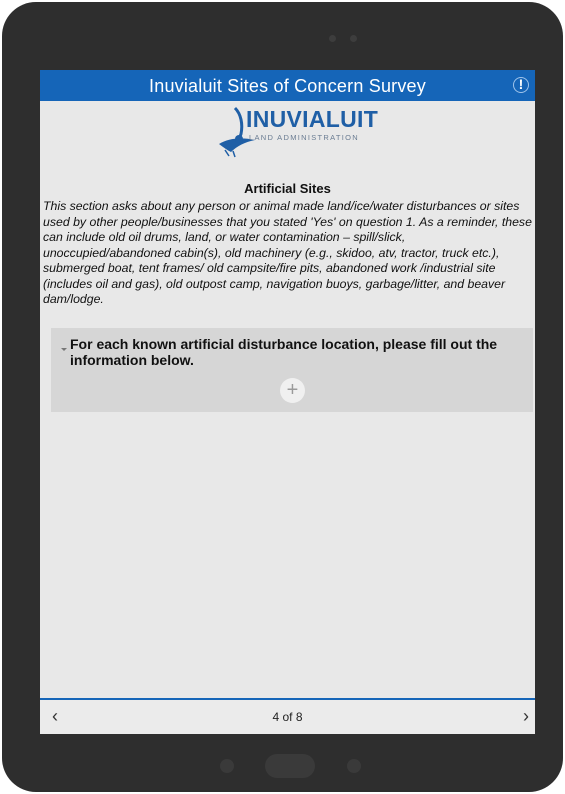 Image resolution: width=565 pixels, height=794 pixels. I want to click on back-hardware-button, so click(227, 766).